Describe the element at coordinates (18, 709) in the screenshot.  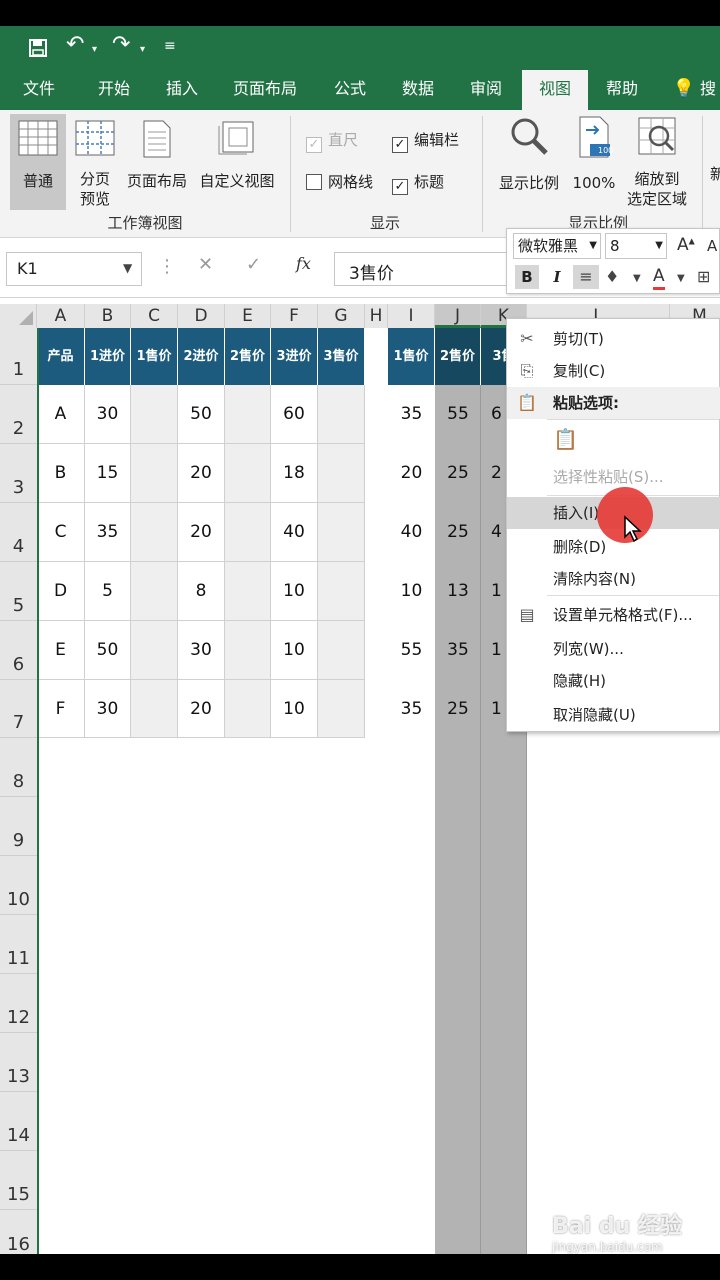
I see `row-header-7: 7` at that location.